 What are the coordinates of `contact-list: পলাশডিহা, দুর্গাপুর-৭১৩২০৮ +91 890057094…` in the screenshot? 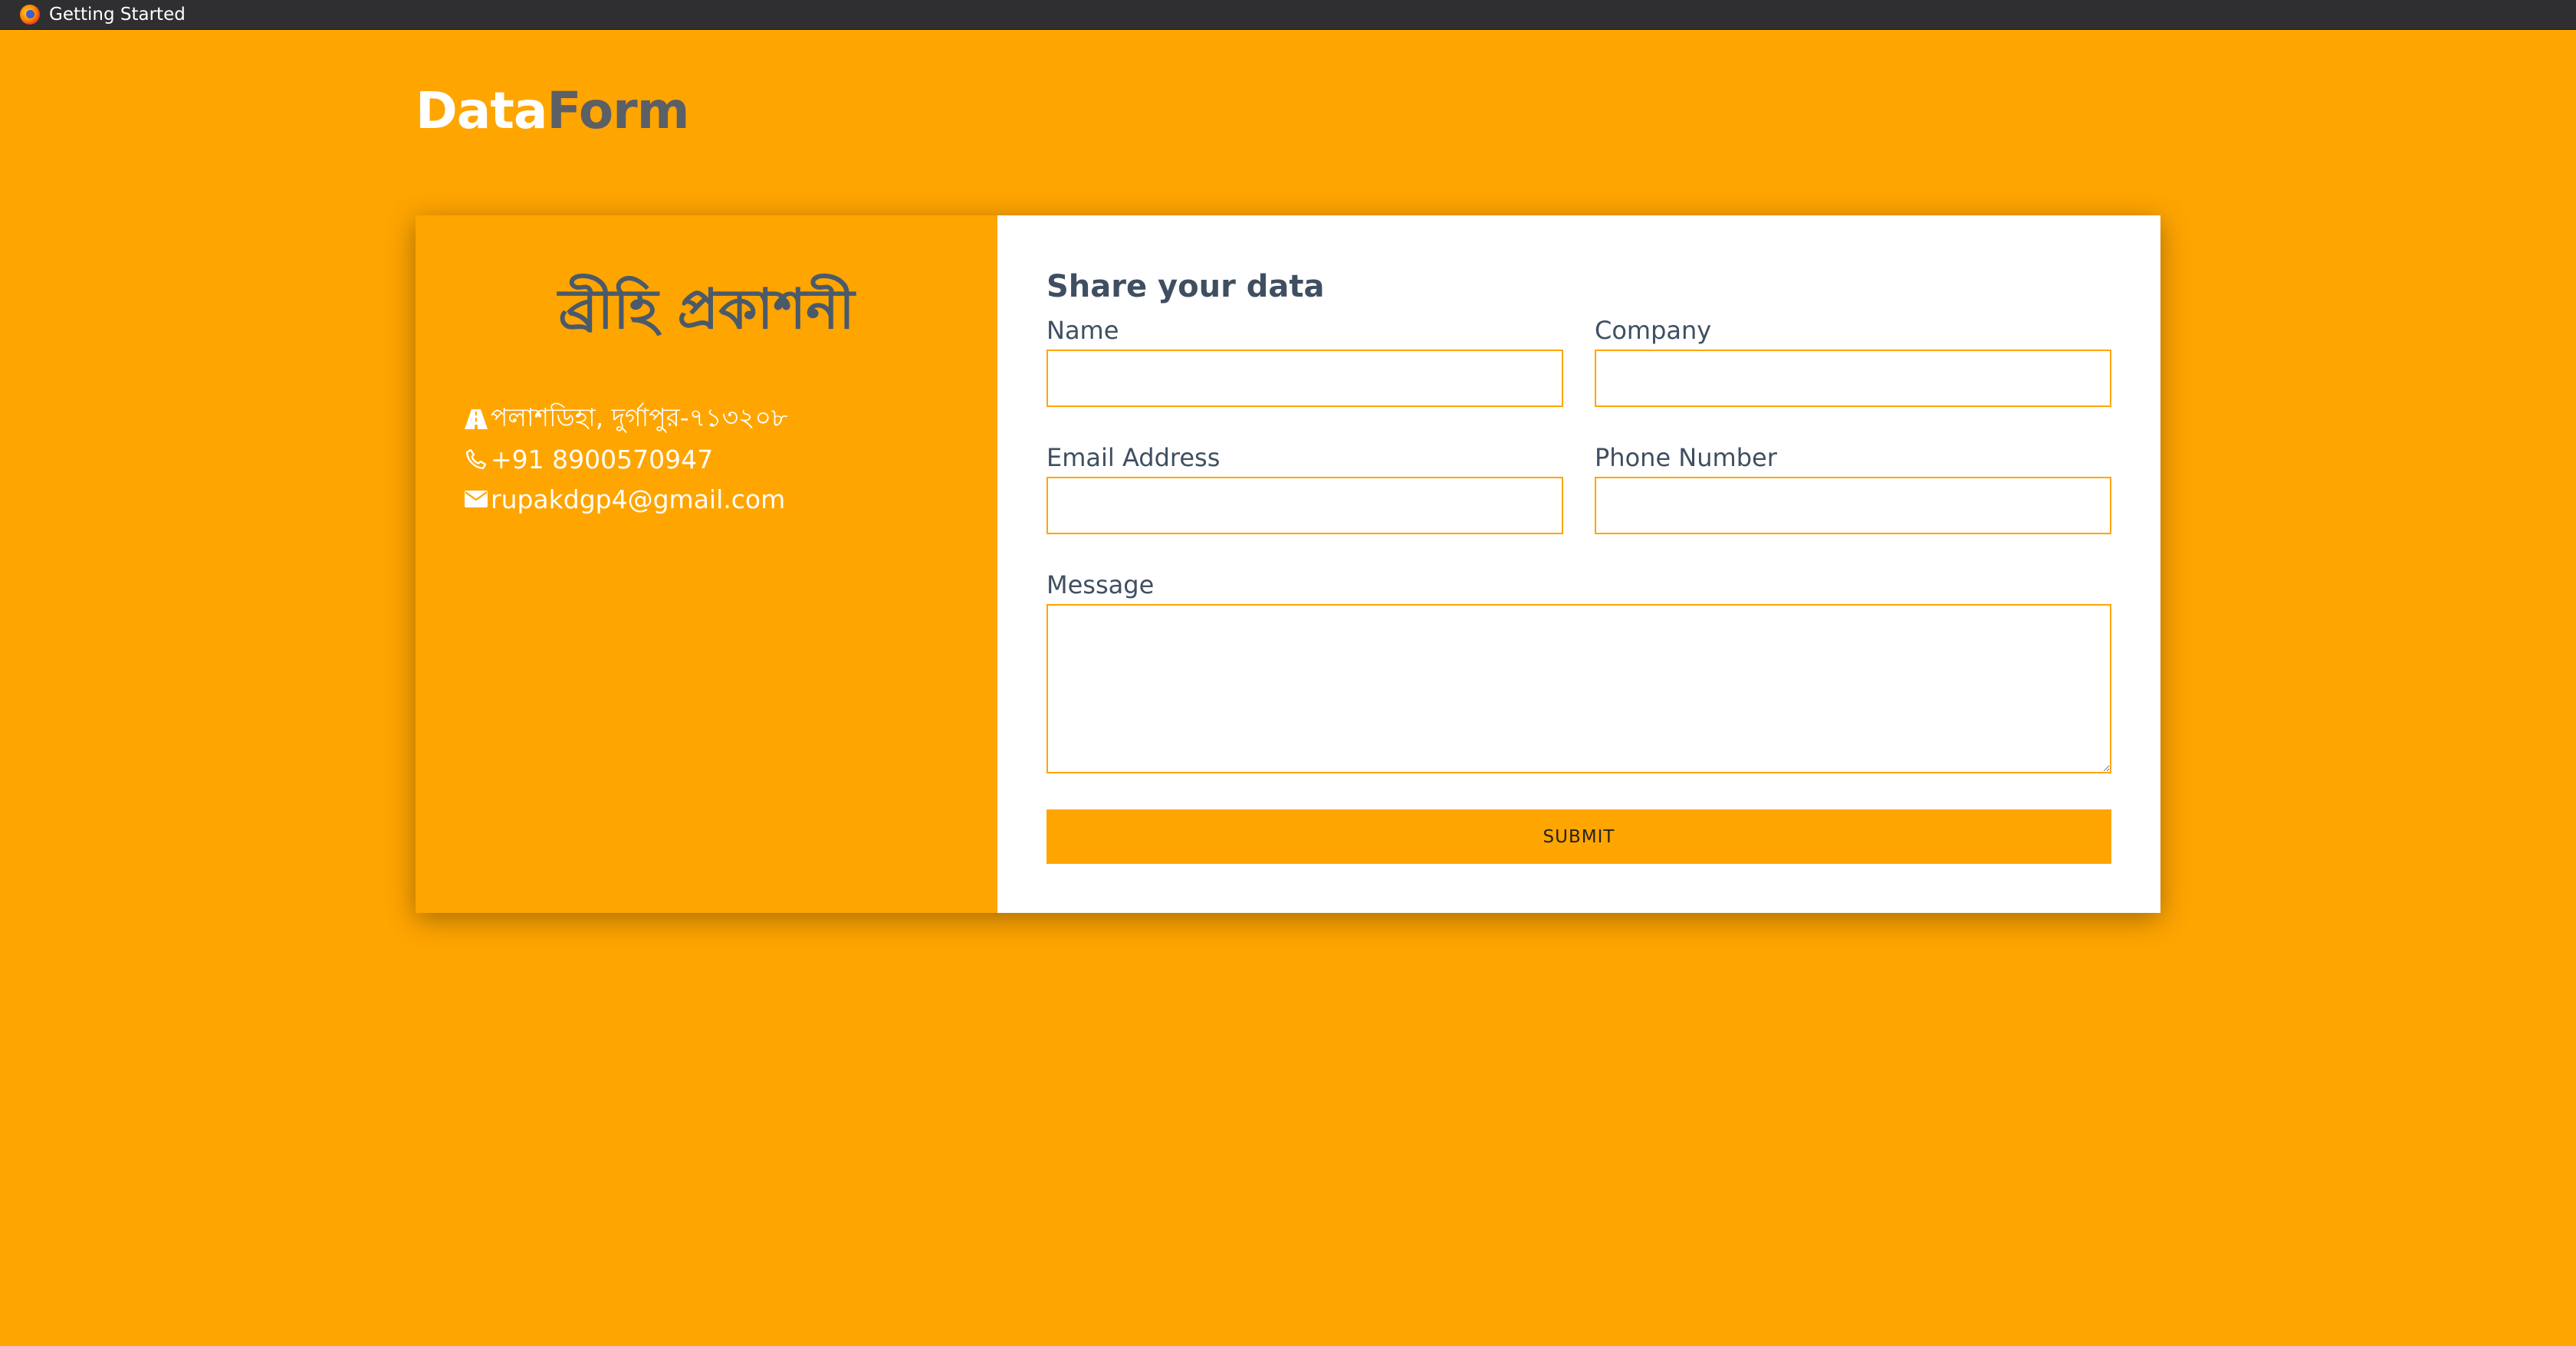 It's located at (626, 459).